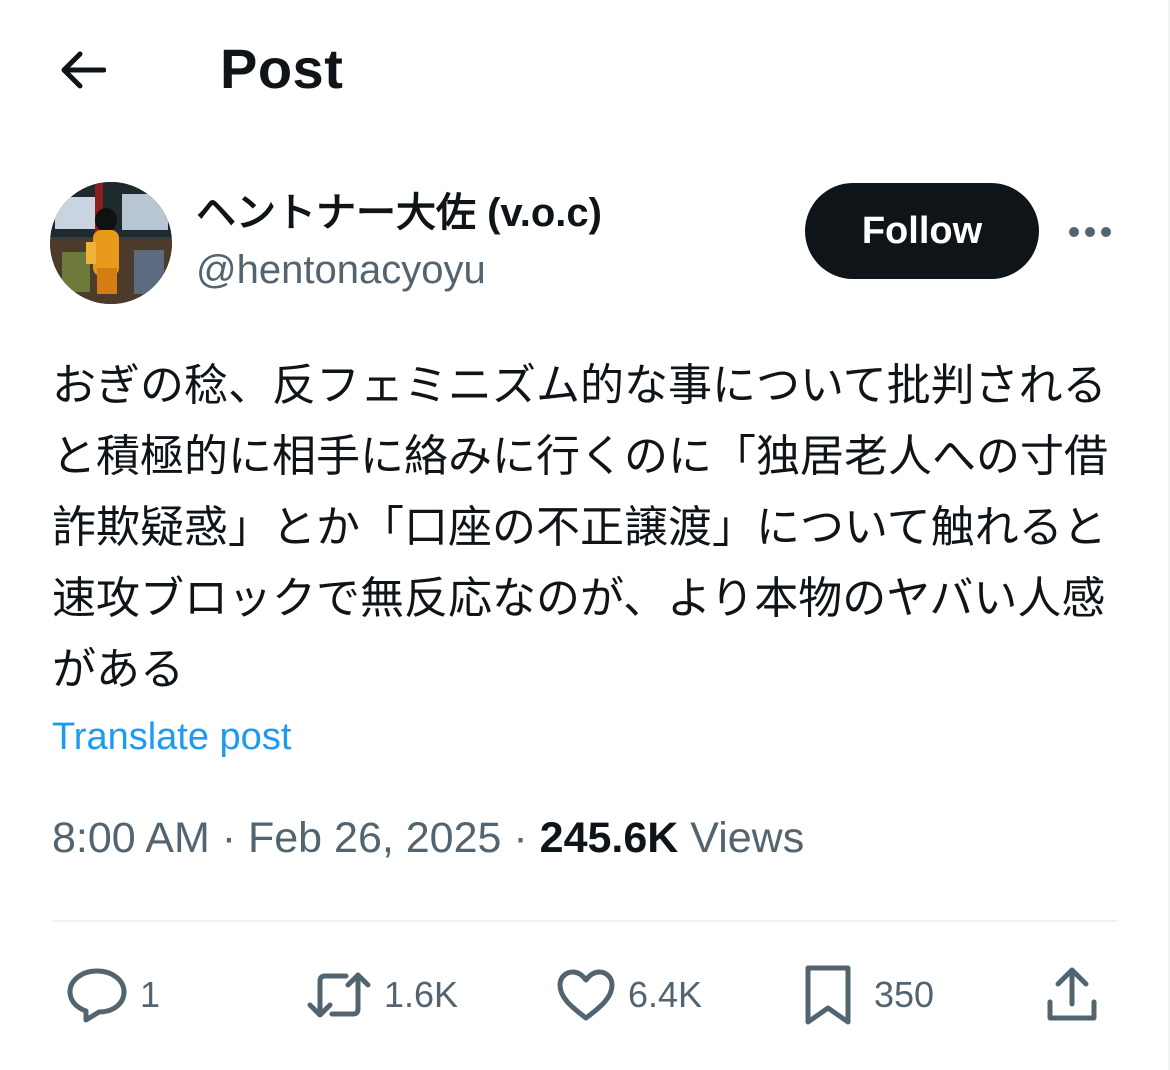 The height and width of the screenshot is (1070, 1170). What do you see at coordinates (382, 995) in the screenshot?
I see `repost-button: 1.6K` at bounding box center [382, 995].